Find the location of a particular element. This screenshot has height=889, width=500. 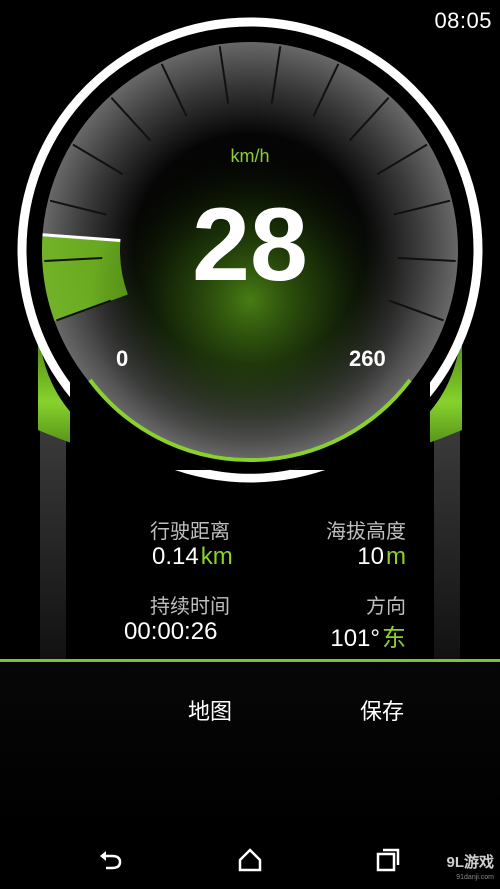

altitude-number: 10 is located at coordinates (370, 556).